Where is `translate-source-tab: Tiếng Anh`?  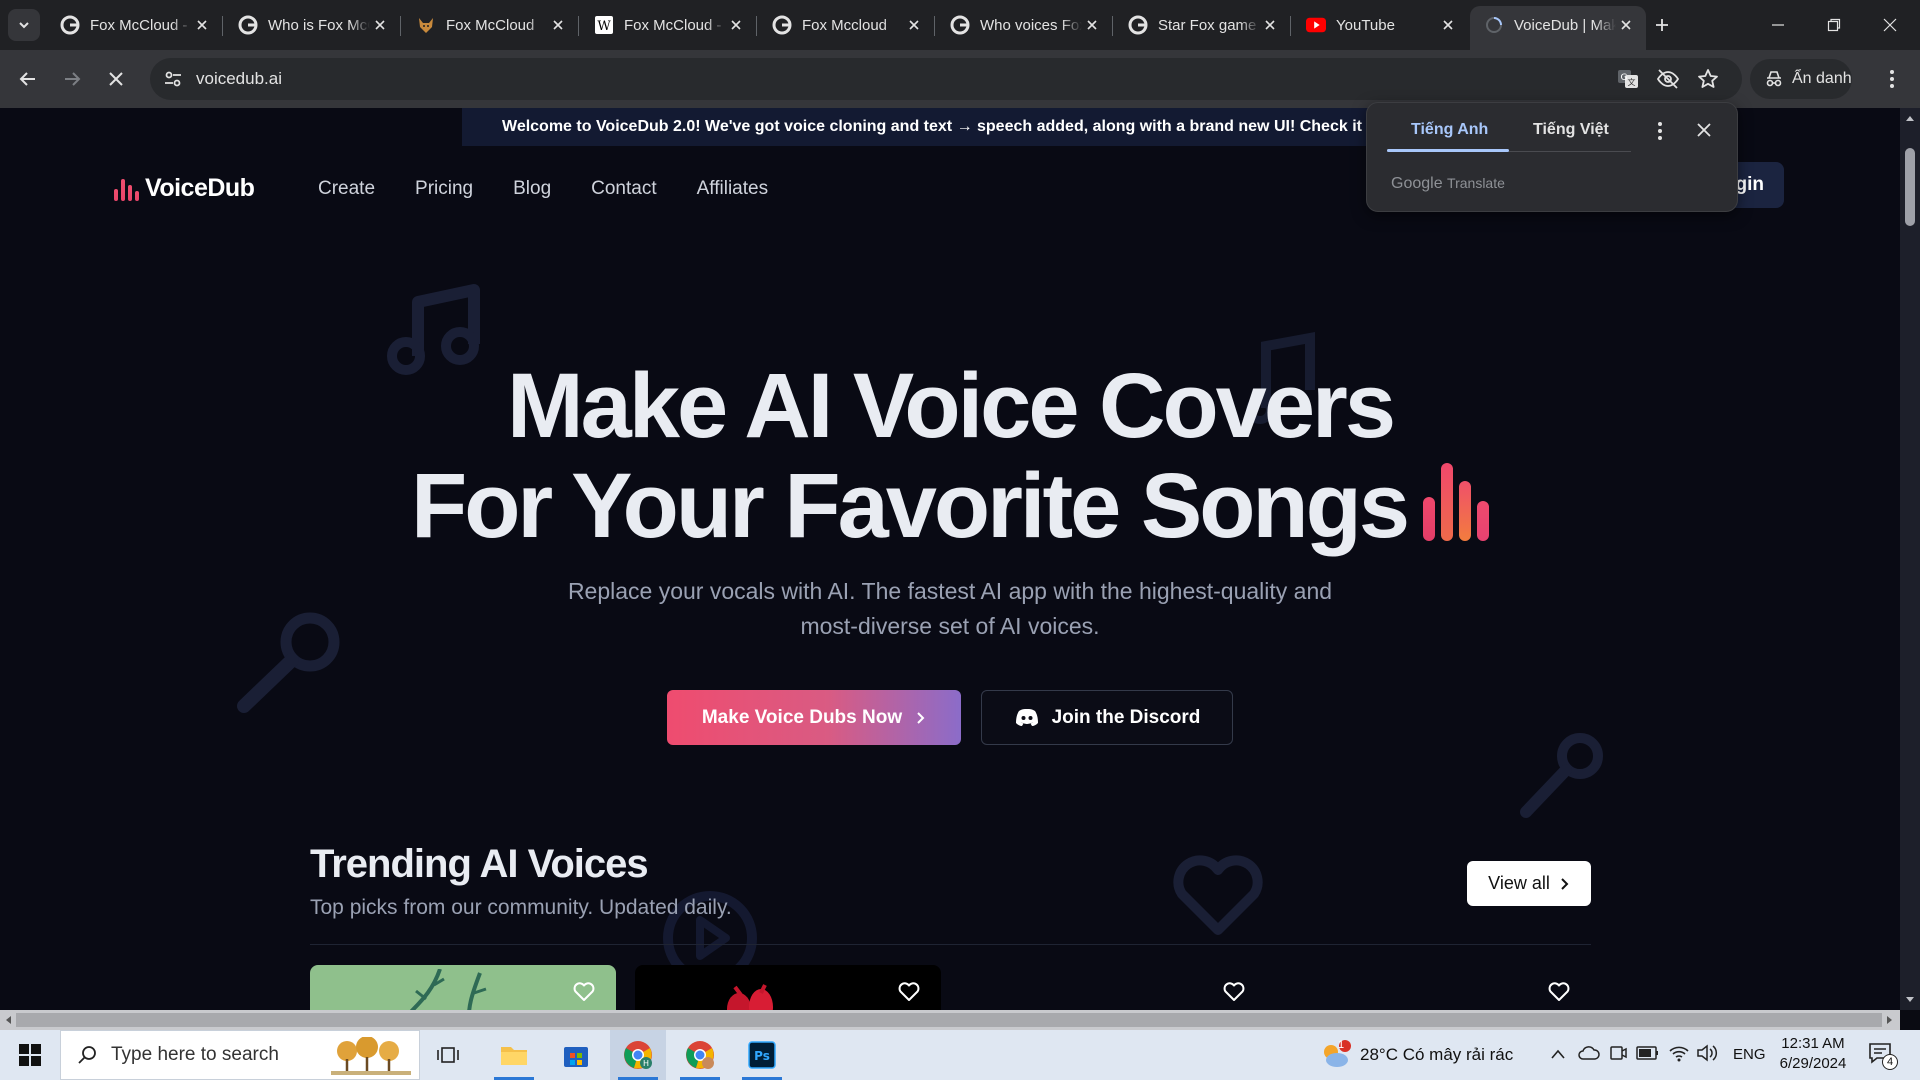 translate-source-tab: Tiếng Anh is located at coordinates (1449, 130).